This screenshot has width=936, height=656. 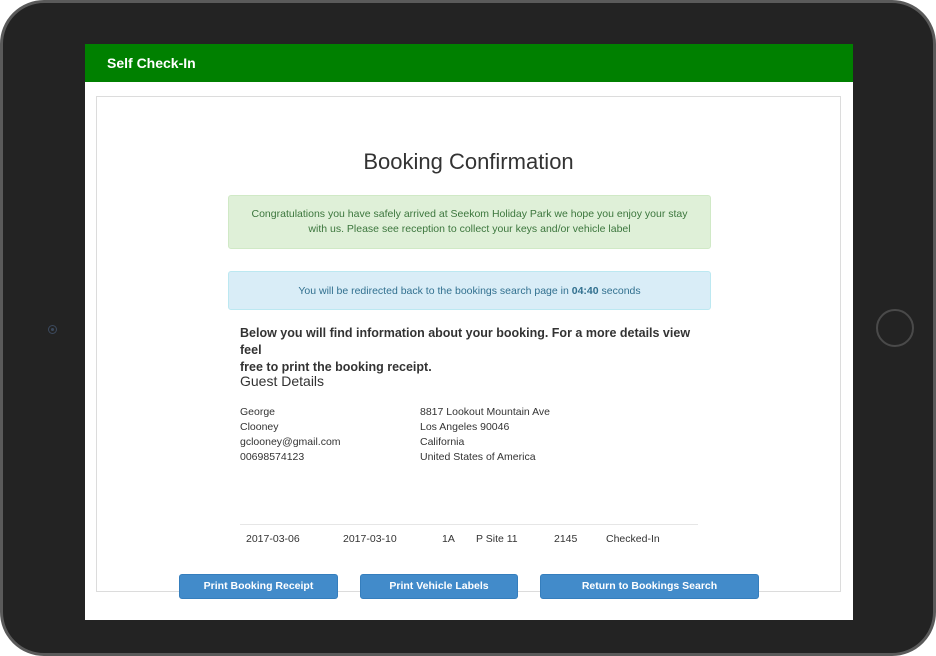 I want to click on print-booking-receipt-button: Print Booking Receipt, so click(x=258, y=586).